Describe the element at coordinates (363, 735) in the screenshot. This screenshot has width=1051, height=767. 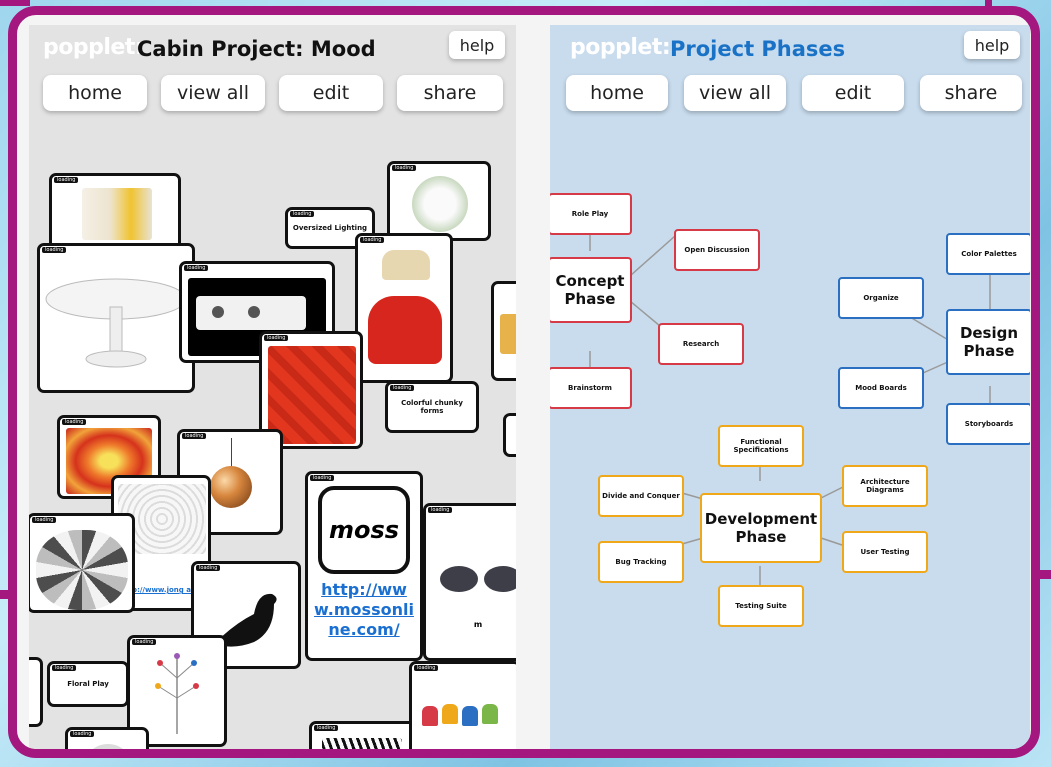
I see `popplet-zebra: loading` at that location.